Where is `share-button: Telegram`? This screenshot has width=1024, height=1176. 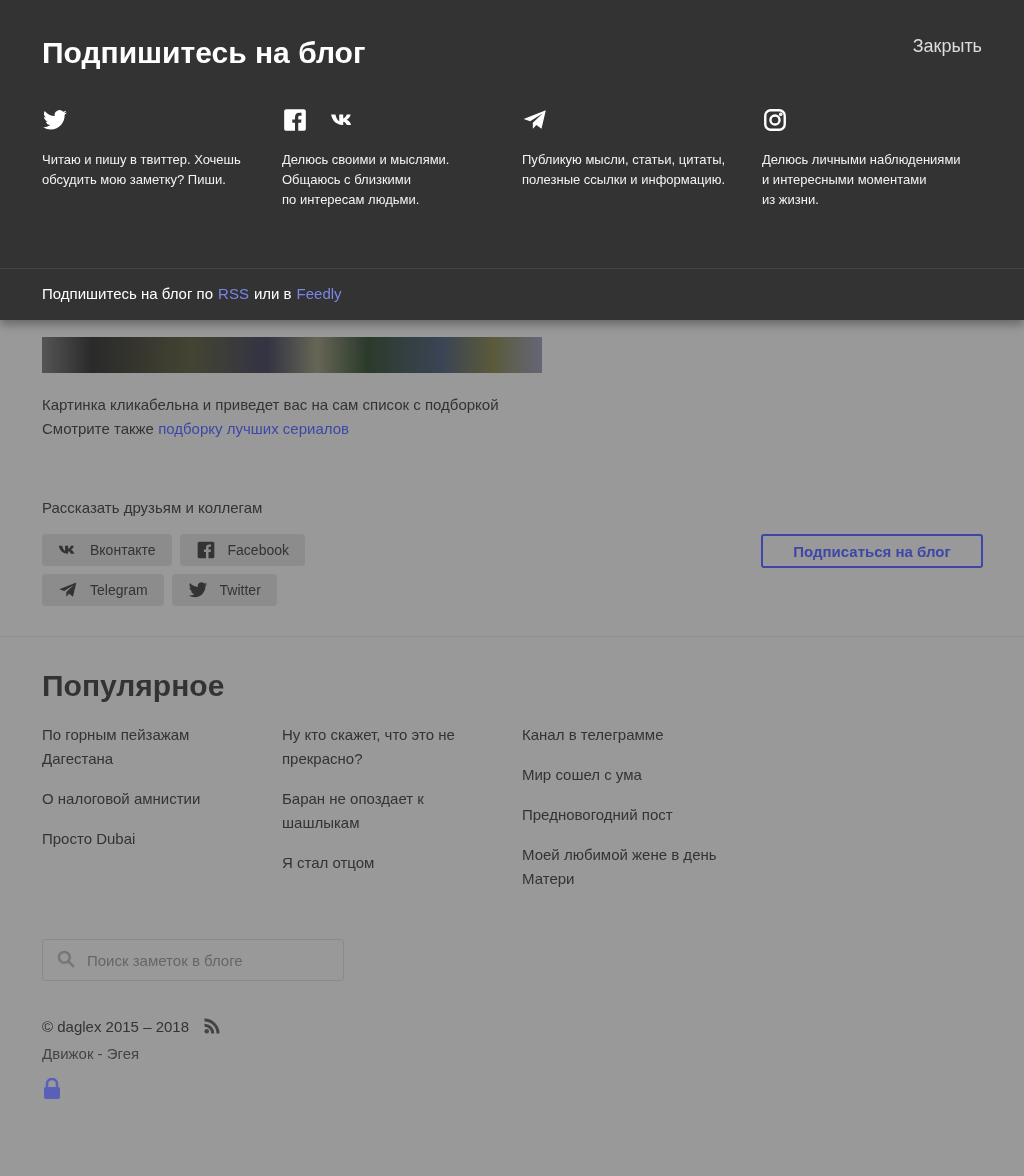
share-button: Telegram is located at coordinates (103, 590).